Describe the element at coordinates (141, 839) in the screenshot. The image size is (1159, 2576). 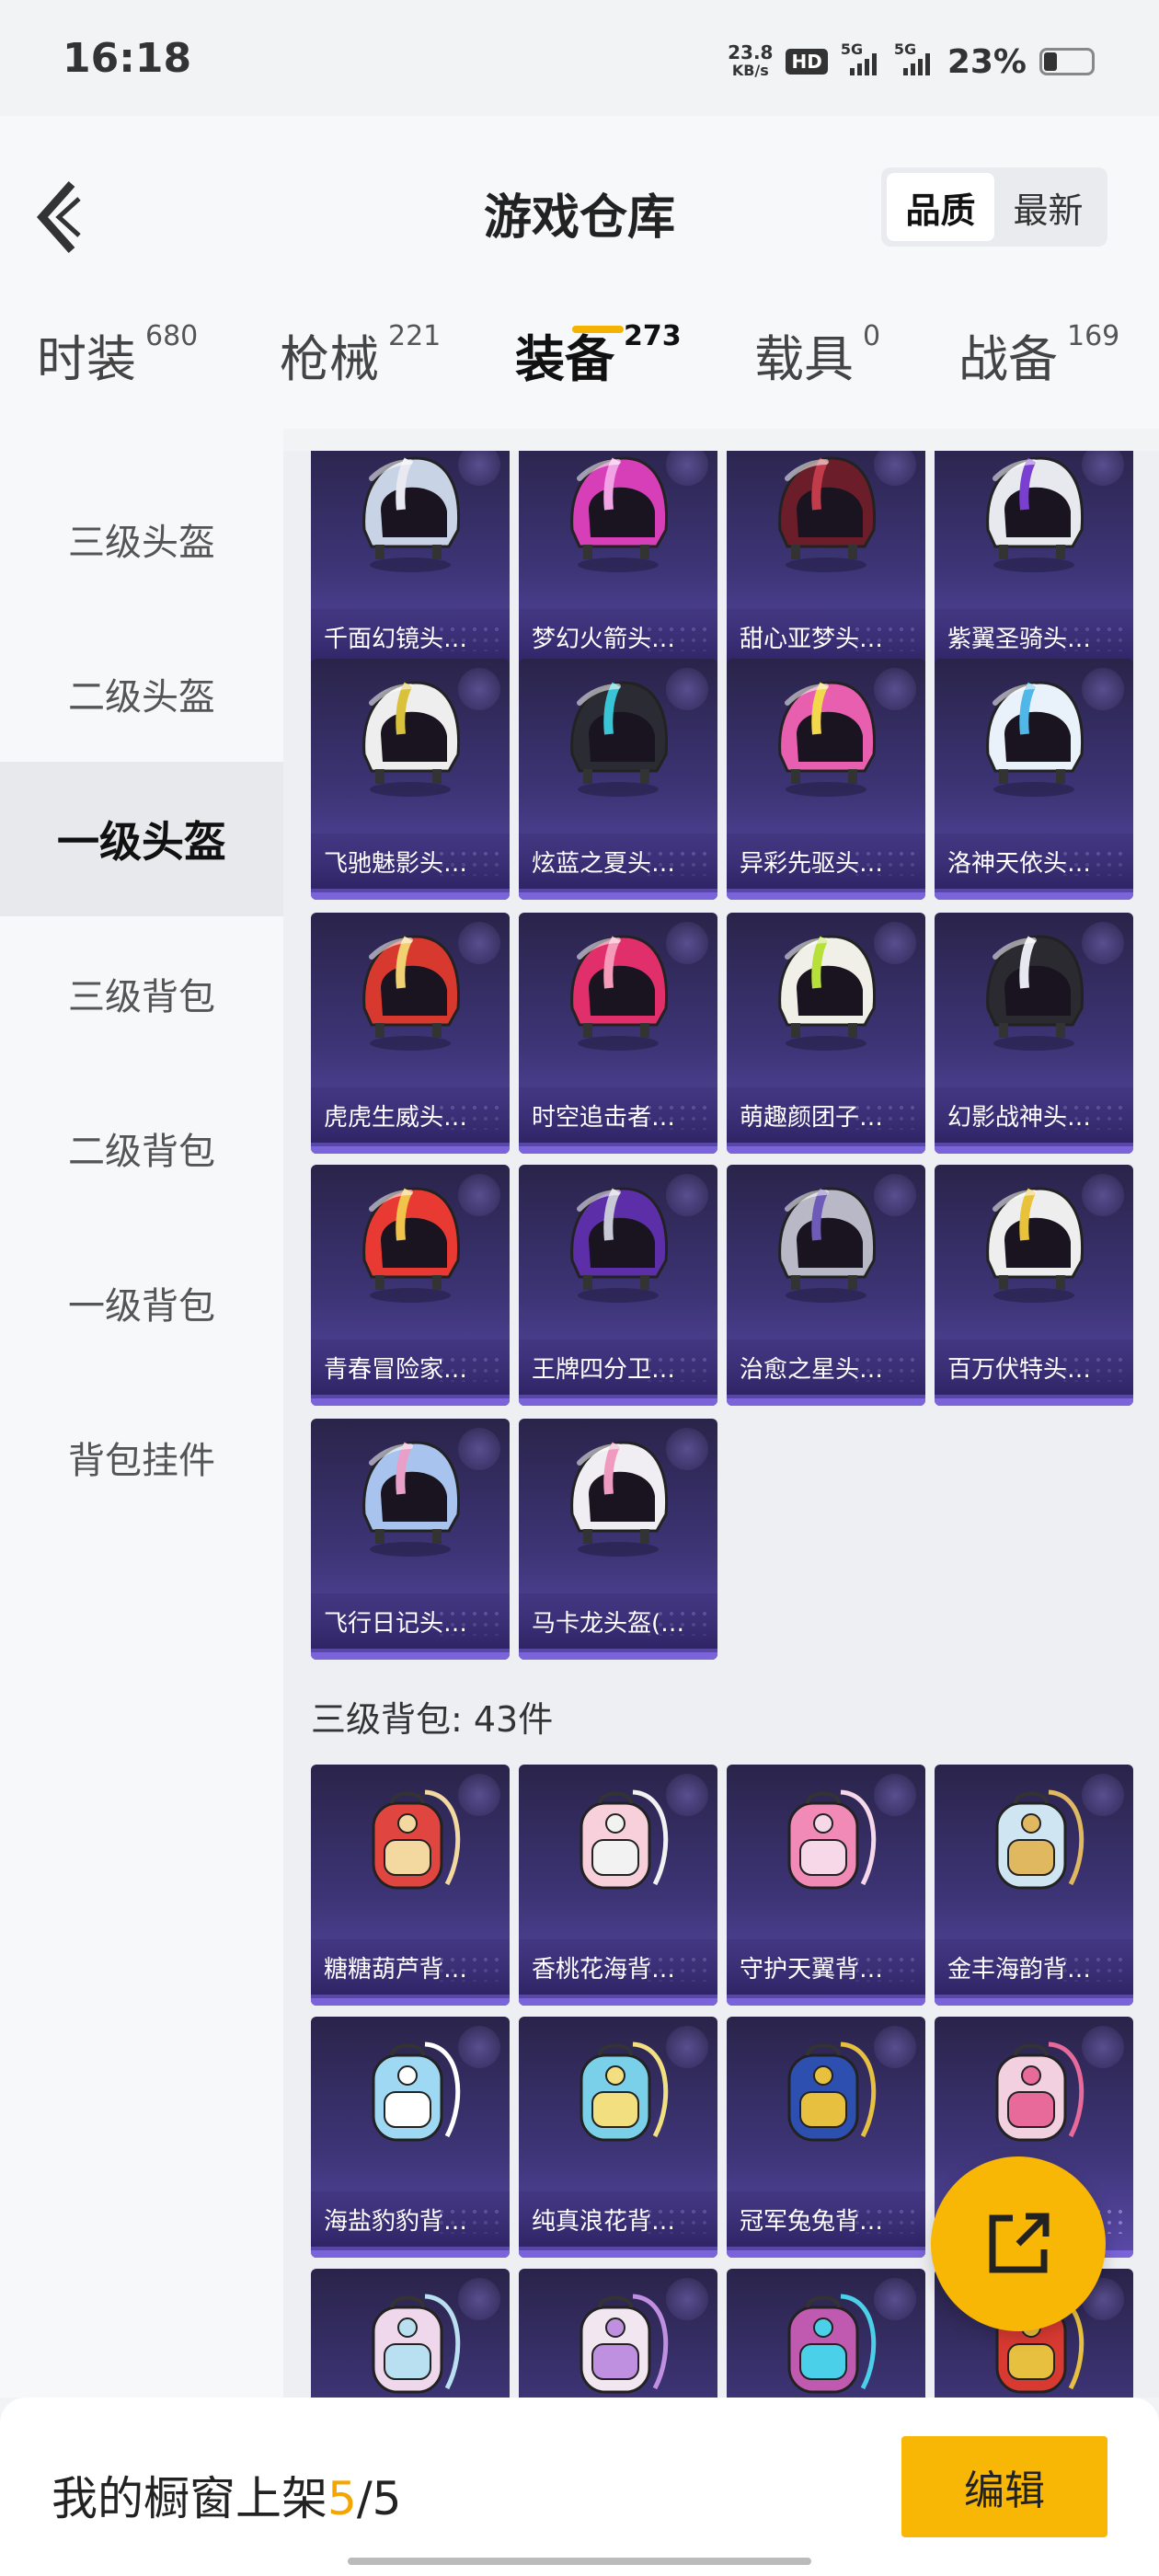
I see `sidebar-item-helmet-lv1: 一级头盔` at that location.